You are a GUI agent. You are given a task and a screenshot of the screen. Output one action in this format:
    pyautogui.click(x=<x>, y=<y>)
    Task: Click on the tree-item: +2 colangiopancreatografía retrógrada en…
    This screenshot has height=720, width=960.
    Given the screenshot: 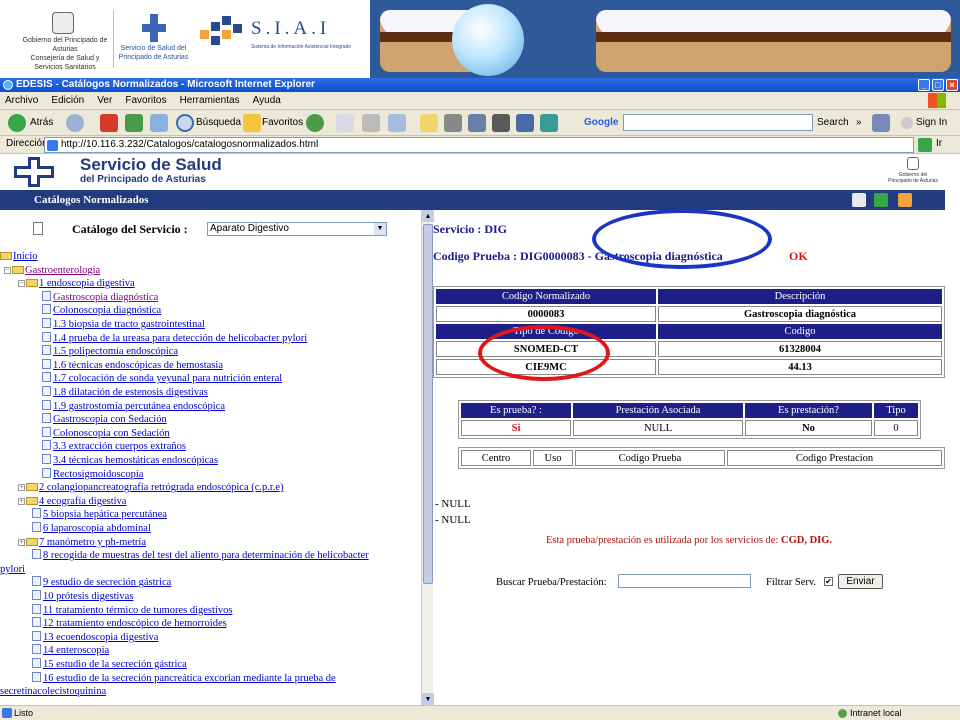 What is the action you would take?
    pyautogui.click(x=151, y=488)
    